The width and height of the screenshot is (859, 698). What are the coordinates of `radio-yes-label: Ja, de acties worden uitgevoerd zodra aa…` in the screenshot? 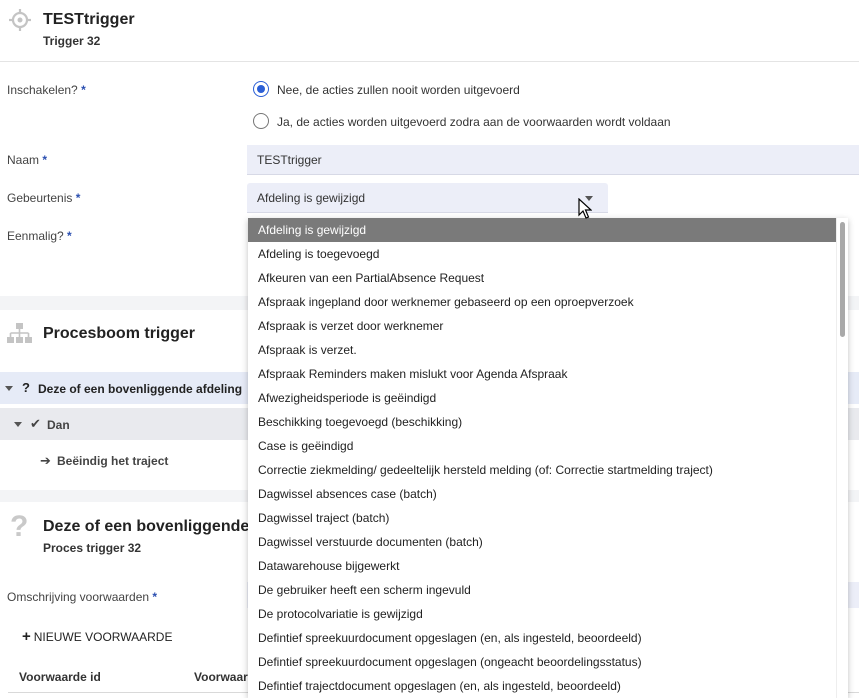 It's located at (474, 122).